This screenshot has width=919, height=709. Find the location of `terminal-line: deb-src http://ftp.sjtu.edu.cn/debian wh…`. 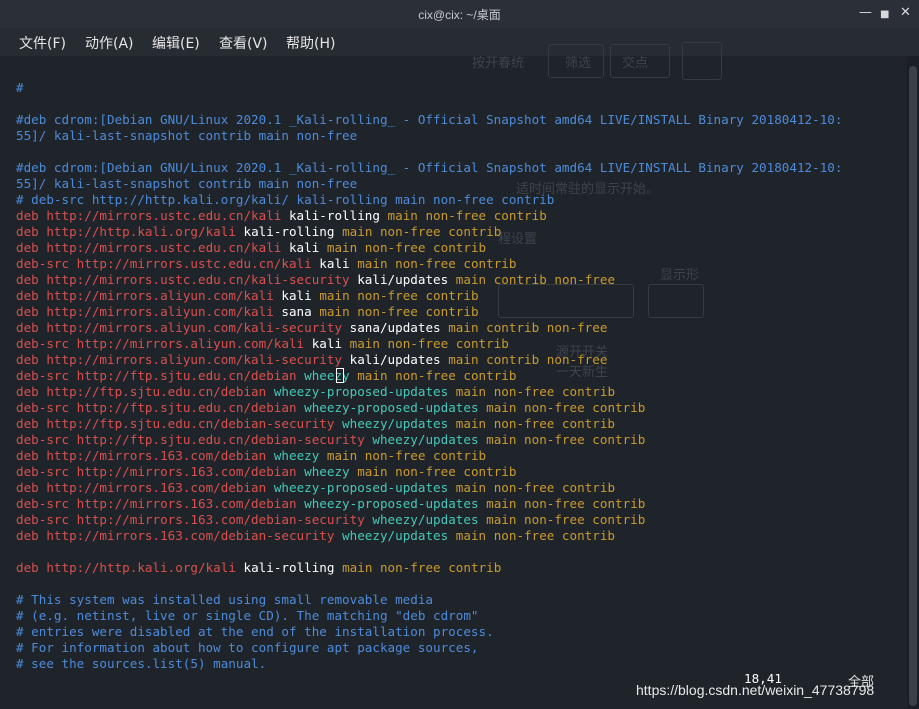

terminal-line: deb-src http://ftp.sjtu.edu.cn/debian wh… is located at coordinates (429, 376).